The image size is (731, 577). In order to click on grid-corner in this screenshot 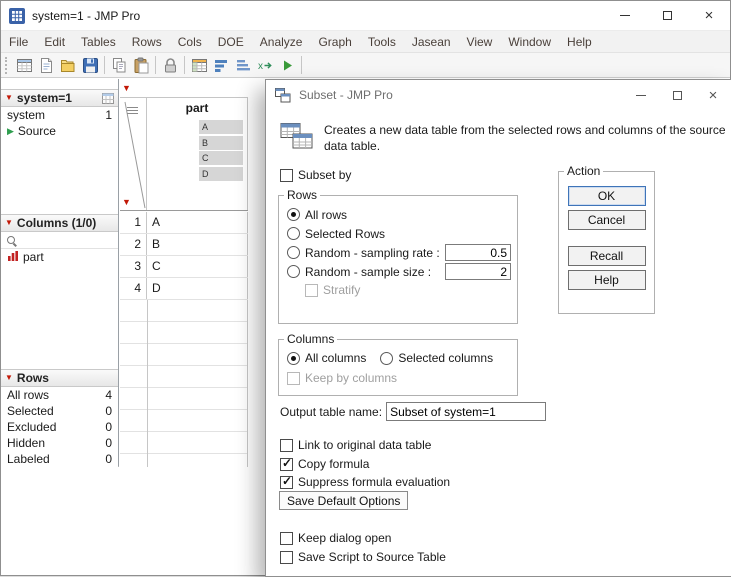, I will do `click(133, 154)`.